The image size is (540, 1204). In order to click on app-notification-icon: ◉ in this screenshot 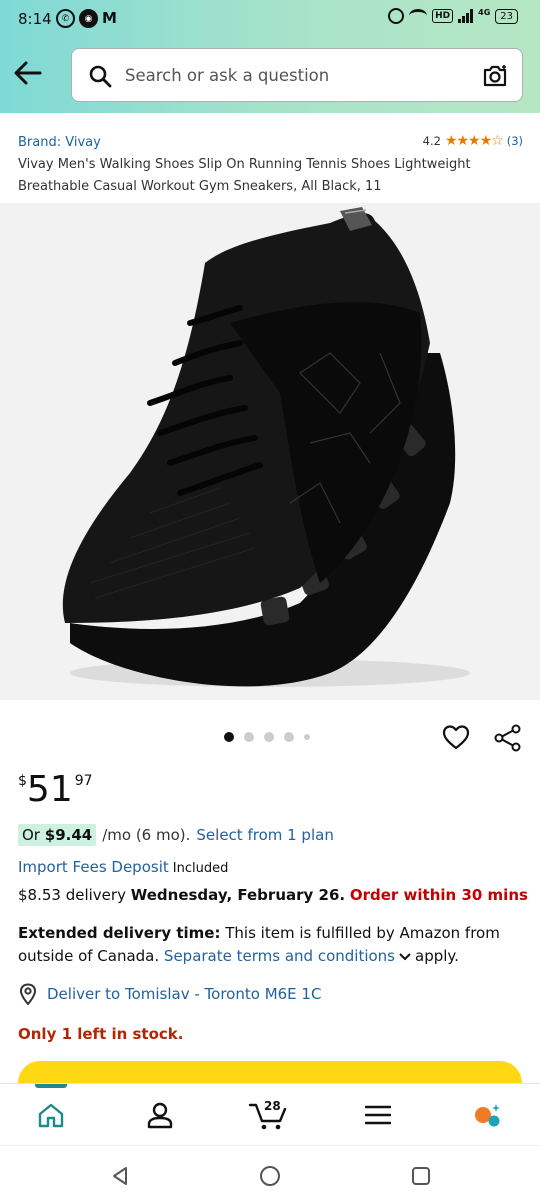, I will do `click(88, 18)`.